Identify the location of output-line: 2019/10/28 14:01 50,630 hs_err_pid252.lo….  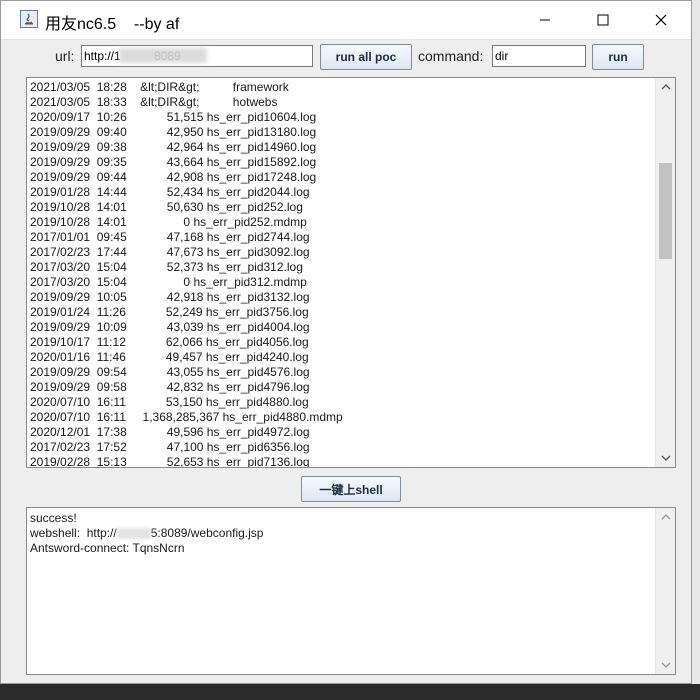
(166, 207).